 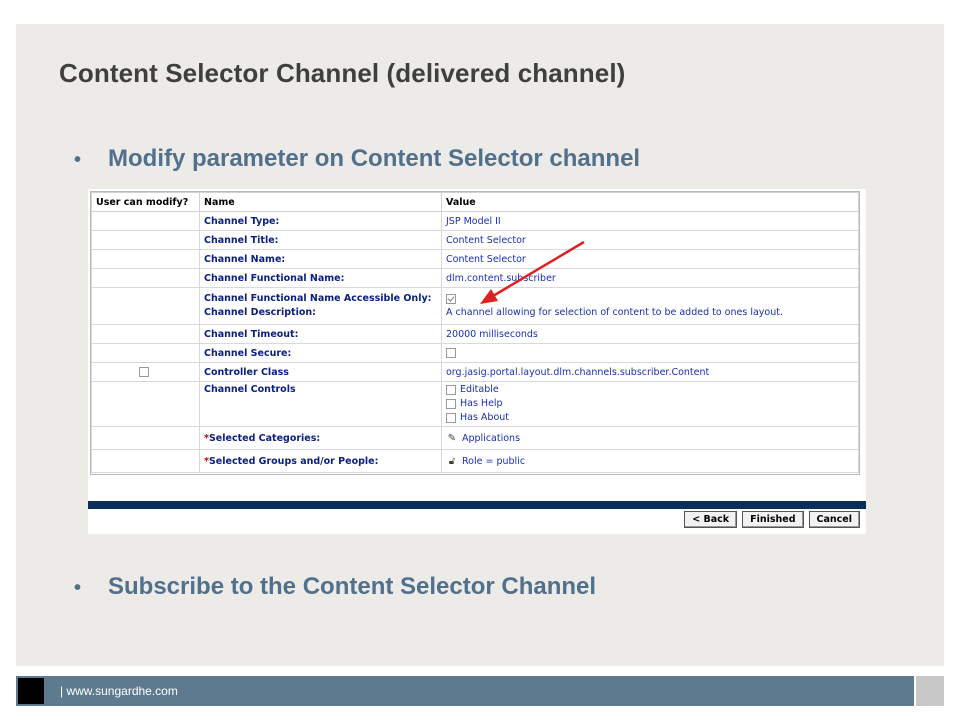 What do you see at coordinates (930, 691) in the screenshot?
I see `footer-grey-square` at bounding box center [930, 691].